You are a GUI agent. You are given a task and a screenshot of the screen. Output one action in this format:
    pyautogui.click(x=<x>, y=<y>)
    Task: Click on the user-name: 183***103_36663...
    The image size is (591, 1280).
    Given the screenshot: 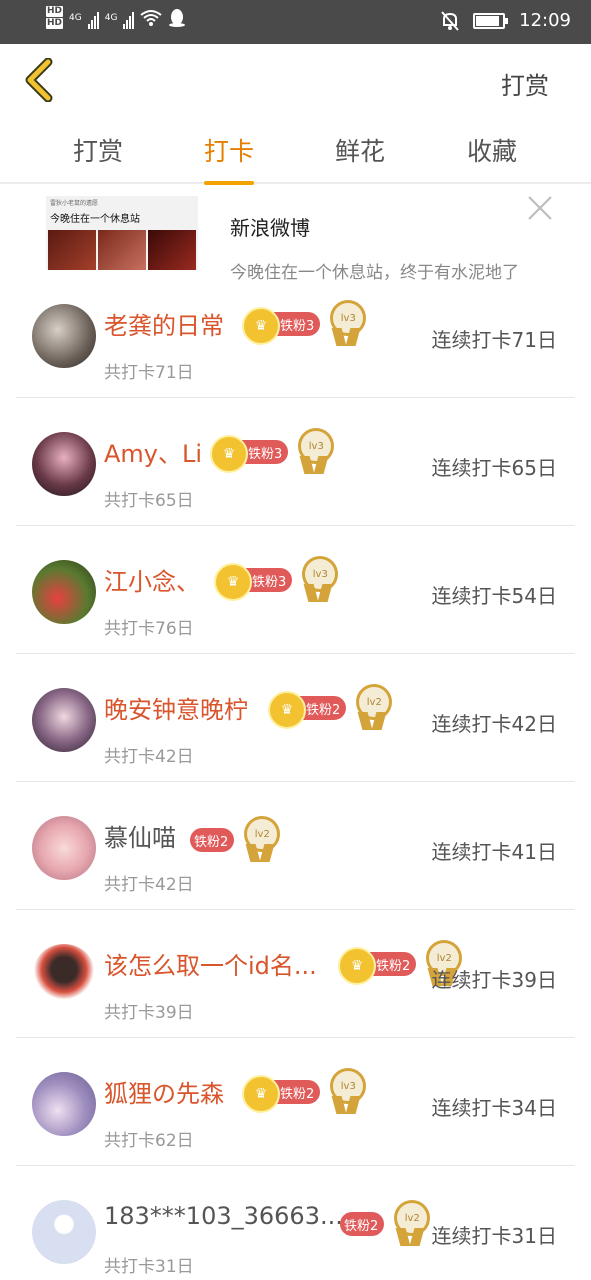 What is the action you would take?
    pyautogui.click(x=223, y=1216)
    